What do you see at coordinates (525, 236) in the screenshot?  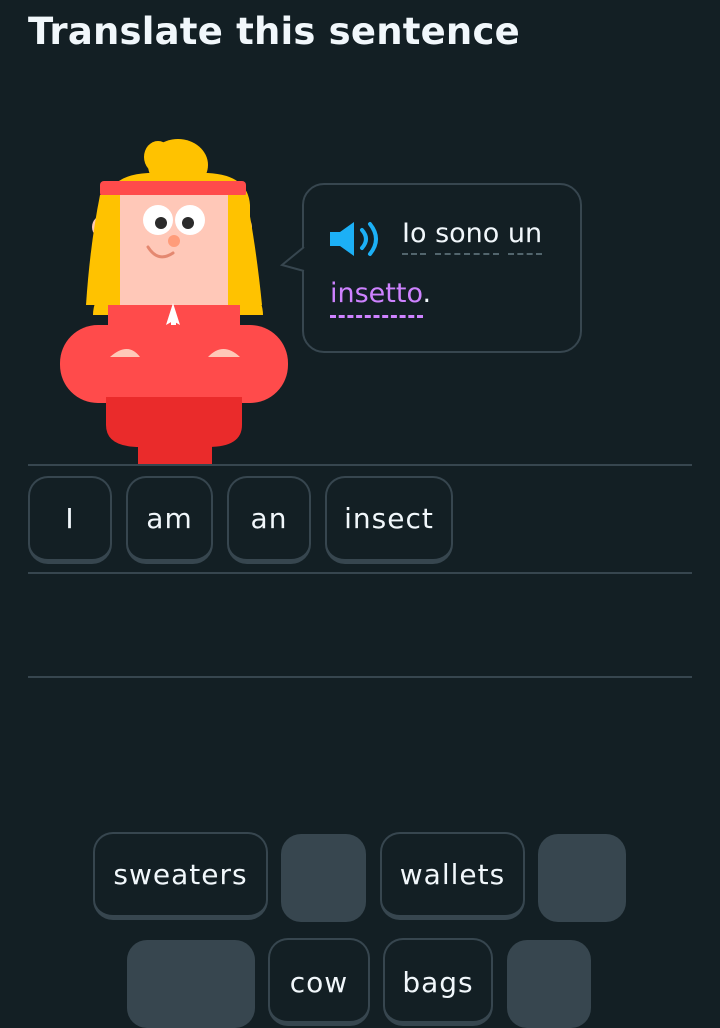 I see `prompt-word: un` at bounding box center [525, 236].